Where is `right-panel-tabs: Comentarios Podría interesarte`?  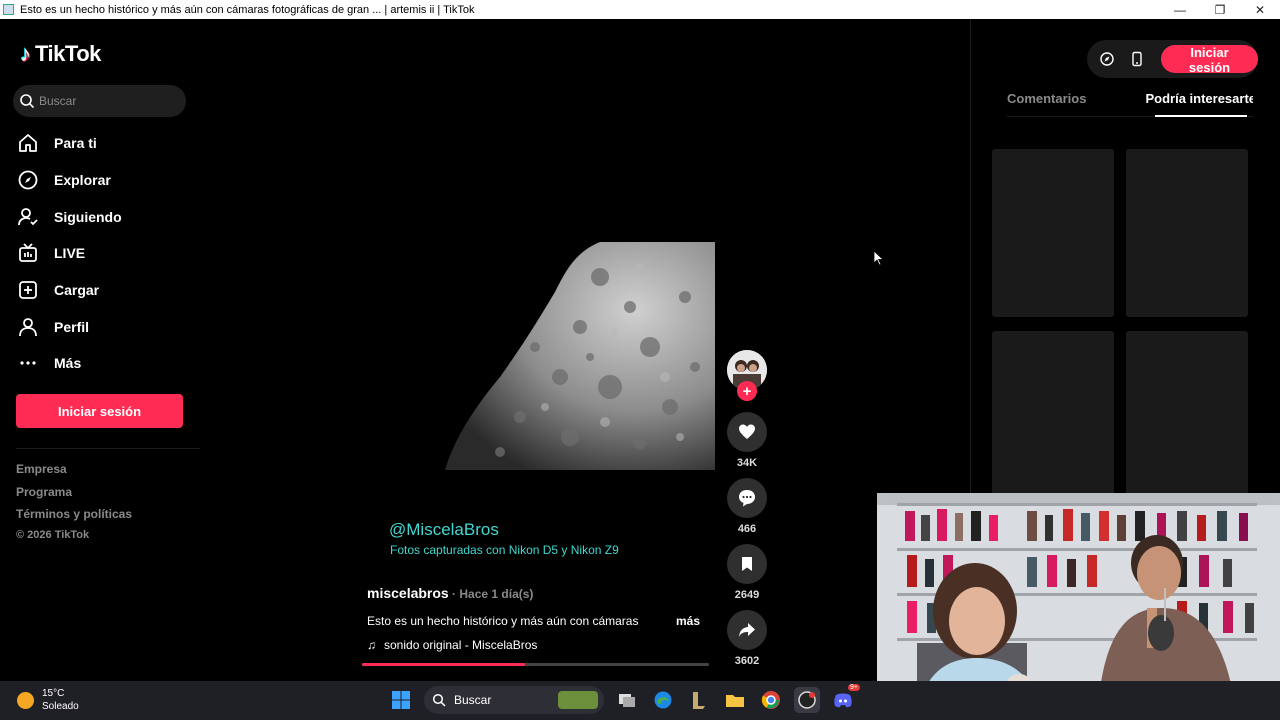 right-panel-tabs: Comentarios Podría interesarte is located at coordinates (1130, 104).